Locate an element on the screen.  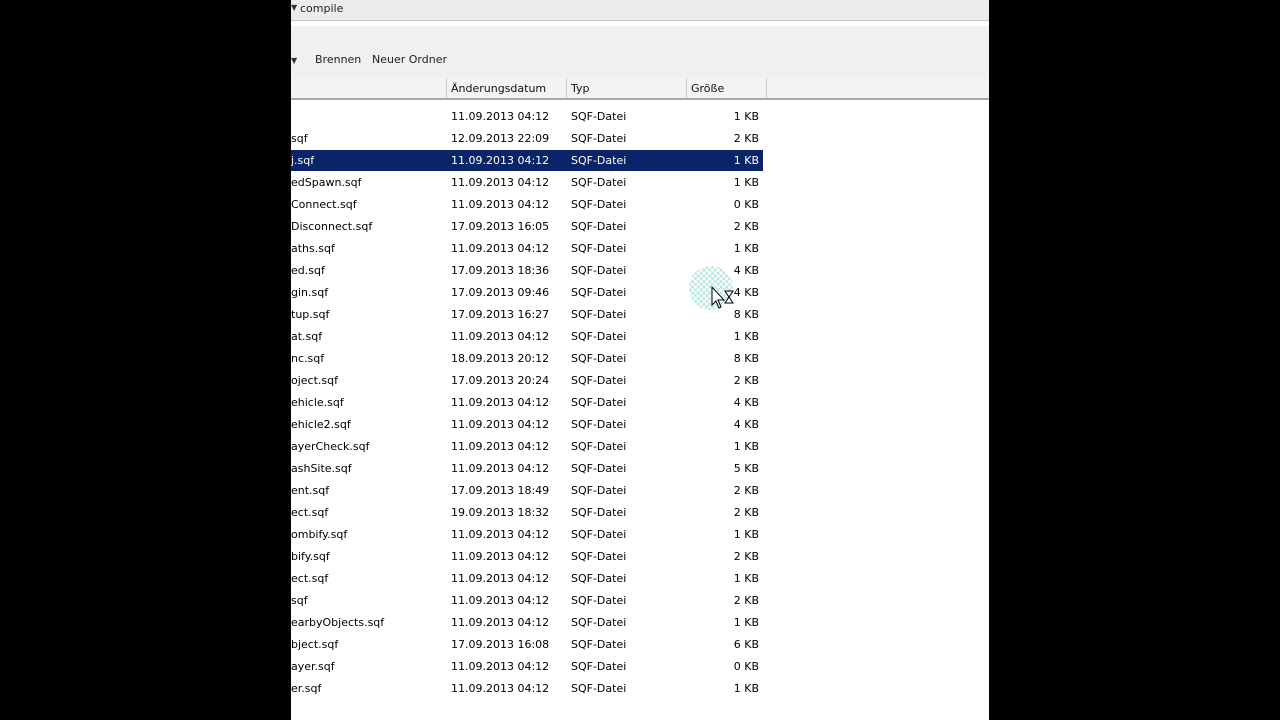
file-row: 11.09.2013 04:12 SQF-Datei 1 KB is located at coordinates (527, 116).